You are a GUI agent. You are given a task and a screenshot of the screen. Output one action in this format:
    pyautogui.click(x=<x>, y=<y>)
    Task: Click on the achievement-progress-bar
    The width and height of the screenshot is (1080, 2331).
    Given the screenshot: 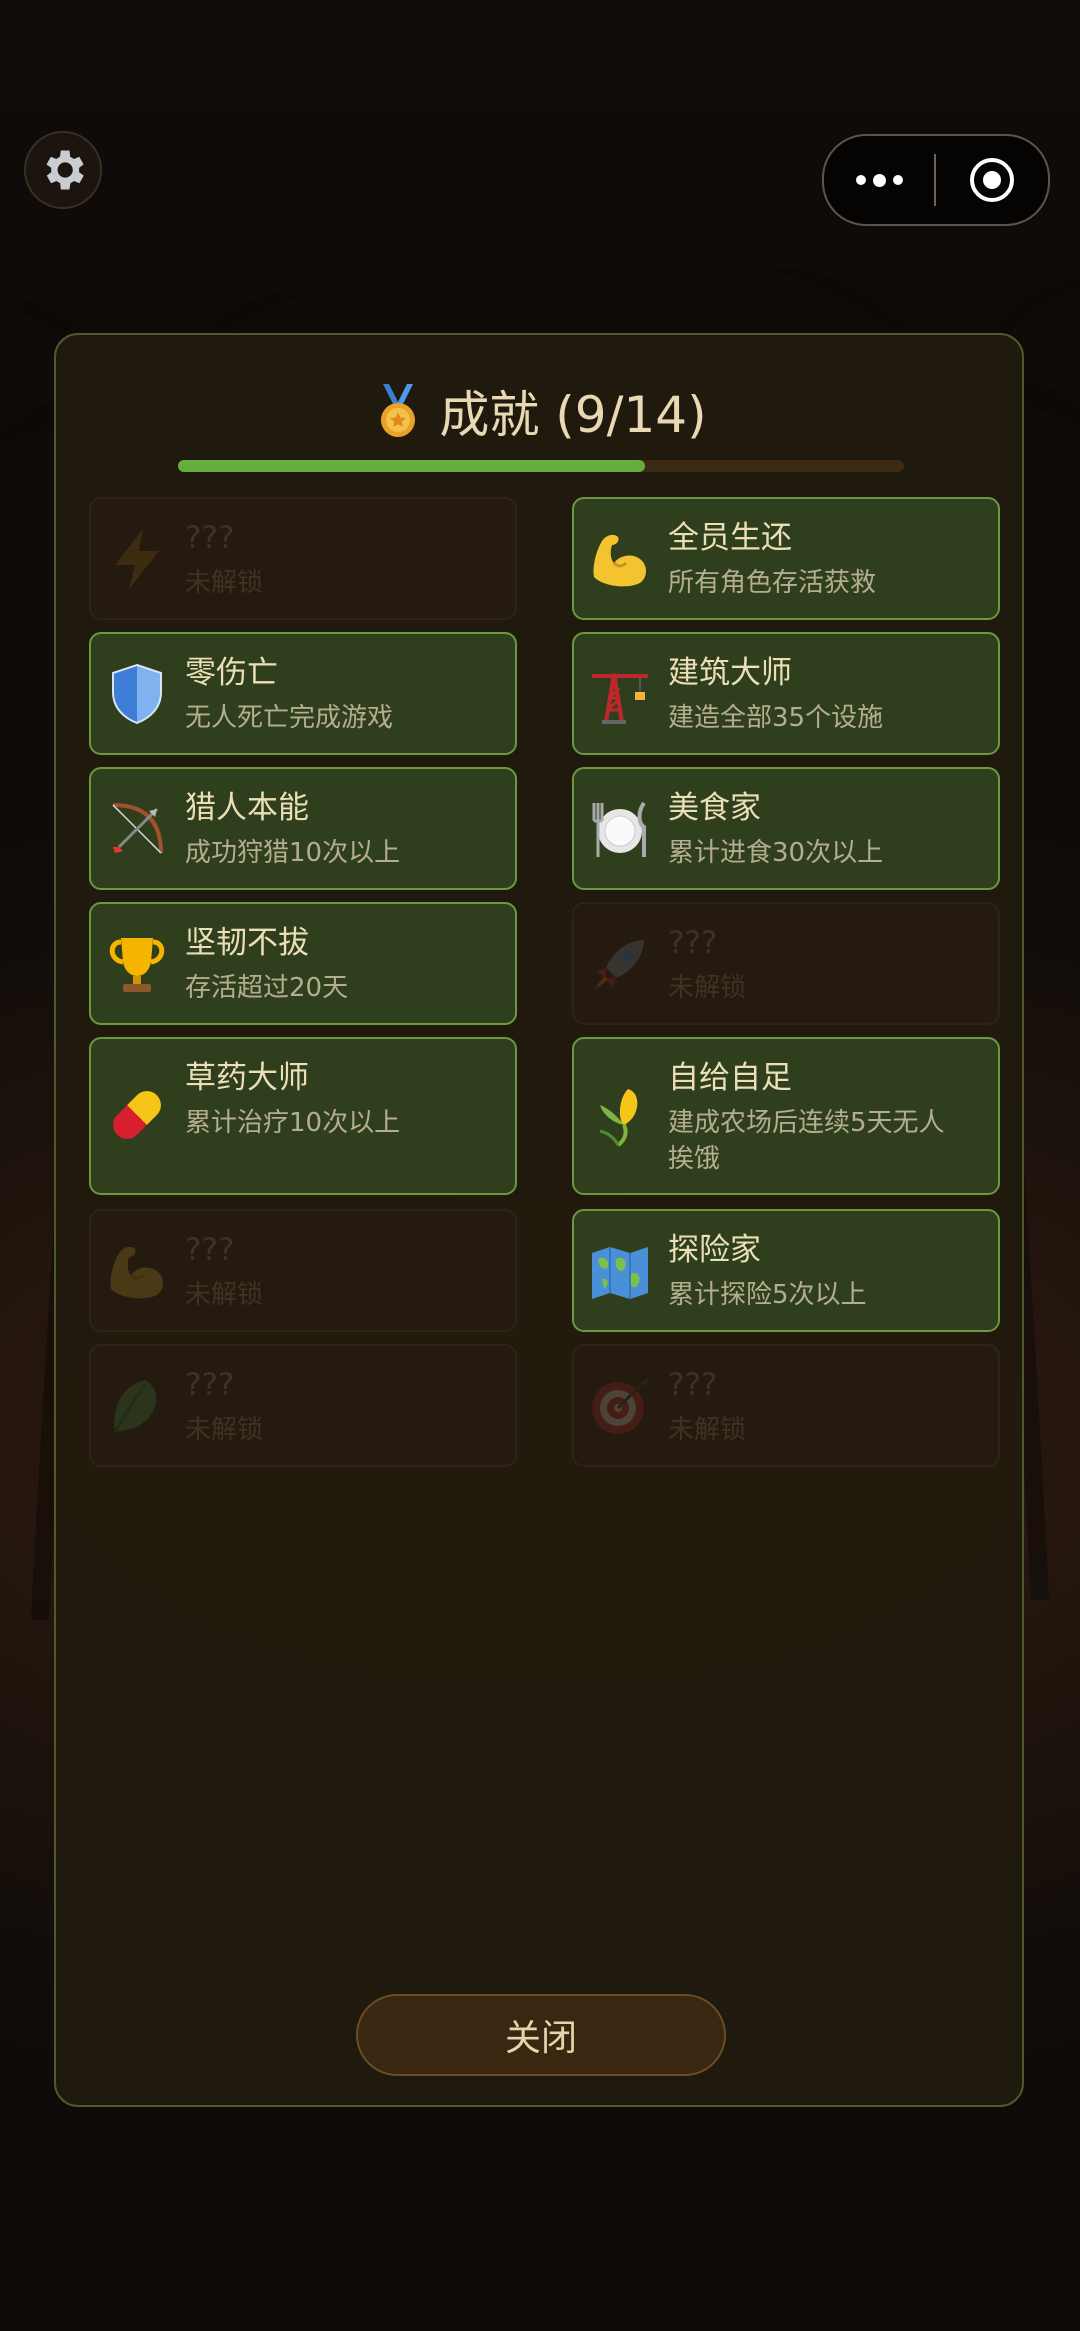 What is the action you would take?
    pyautogui.click(x=541, y=466)
    